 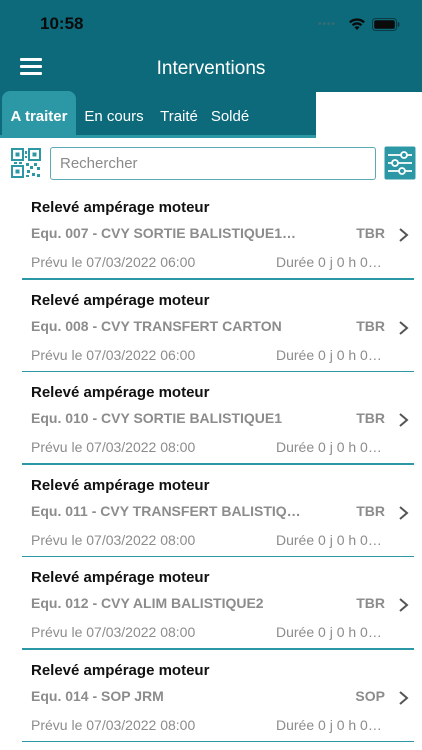 What do you see at coordinates (147, 603) in the screenshot?
I see `intervention-equipment: Equ. 012 - CVY ALIM BALISTIQUE2` at bounding box center [147, 603].